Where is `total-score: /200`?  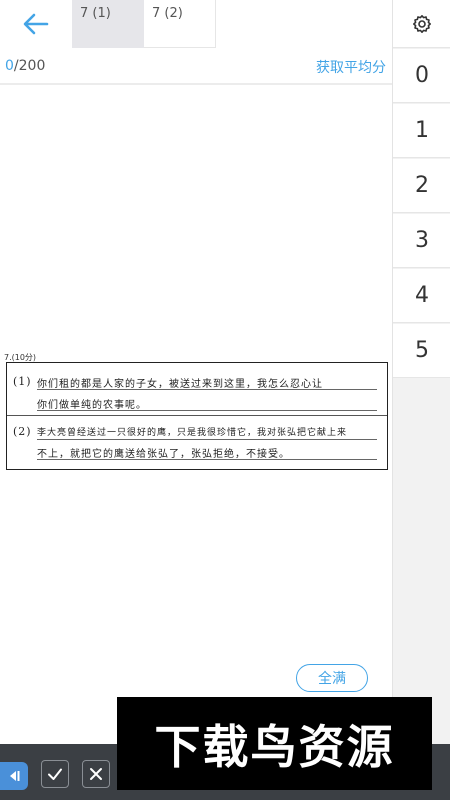
total-score: /200 is located at coordinates (29, 66).